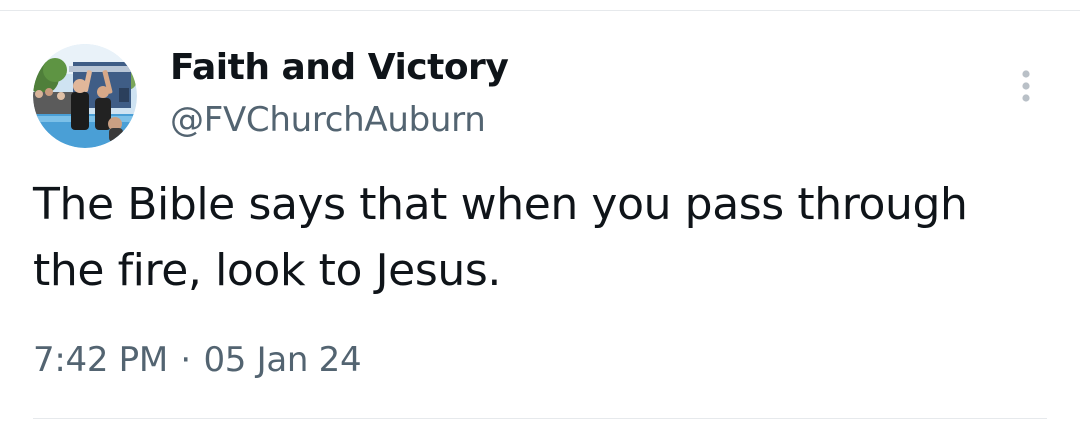  What do you see at coordinates (197, 360) in the screenshot?
I see `tweet-meta: 7:42 PM · 05 Jan 24` at bounding box center [197, 360].